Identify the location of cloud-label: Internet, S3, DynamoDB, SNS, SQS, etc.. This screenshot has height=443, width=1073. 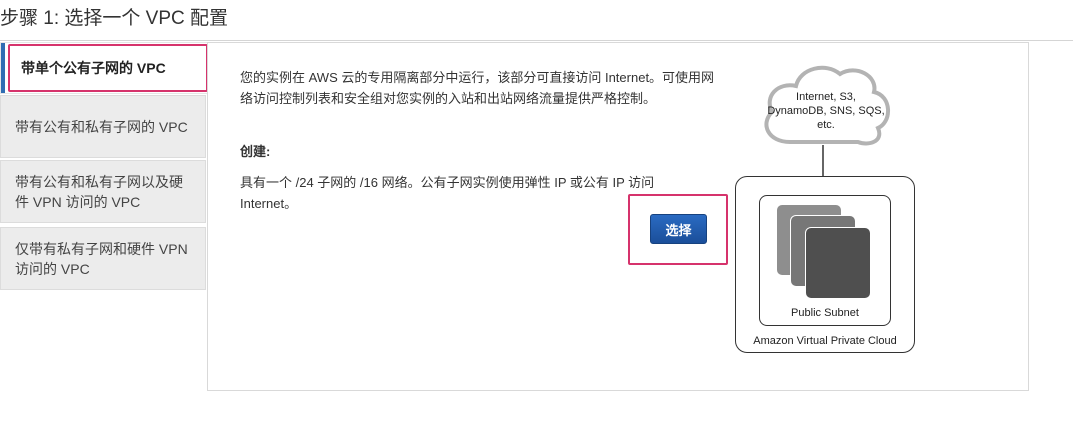
(826, 111).